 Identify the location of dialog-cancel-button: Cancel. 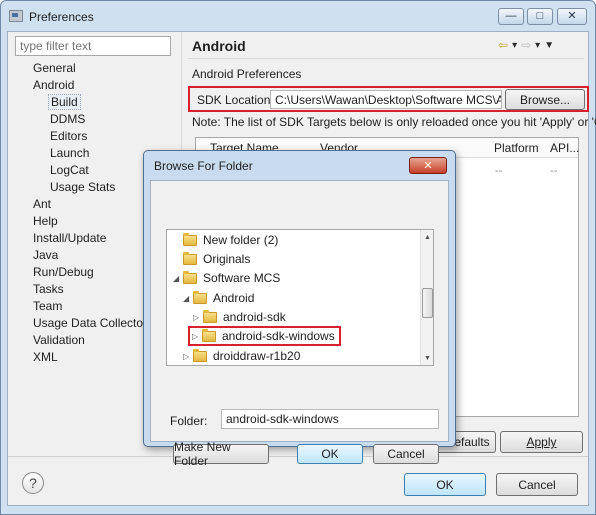
(406, 454).